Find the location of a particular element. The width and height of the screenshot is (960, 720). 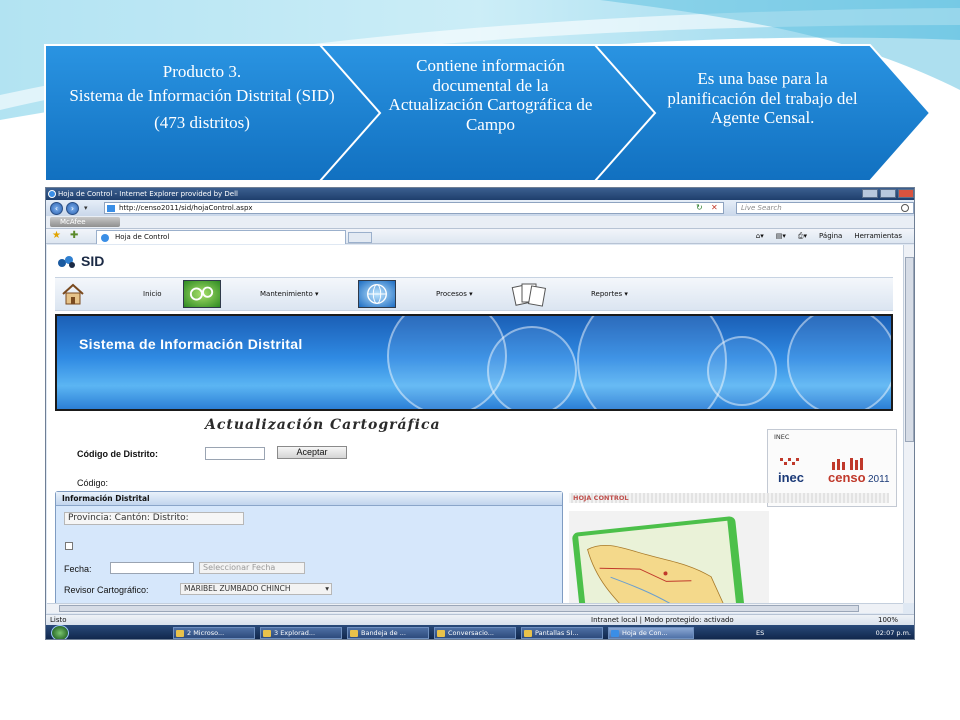

hoja-control-map is located at coordinates (669, 557).